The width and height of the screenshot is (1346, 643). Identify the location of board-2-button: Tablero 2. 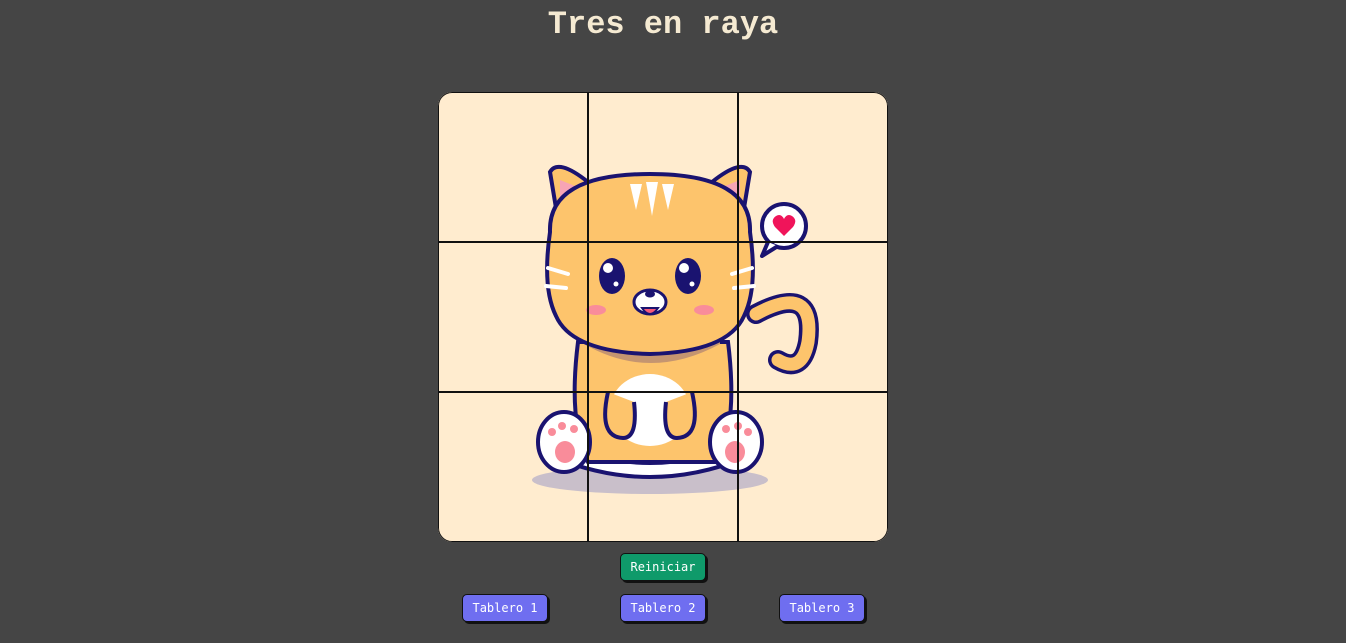
(663, 608).